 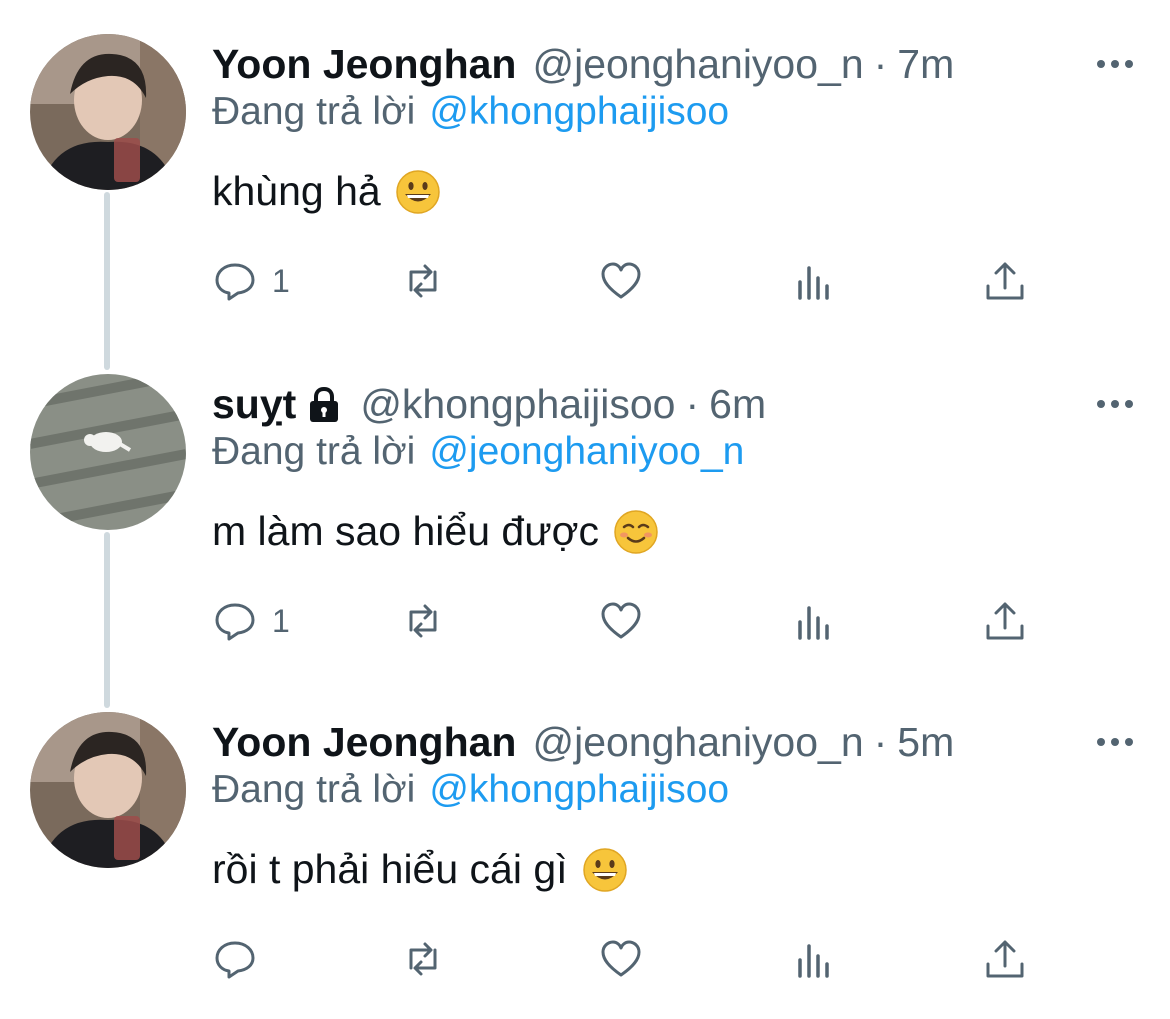 I want to click on tweet-header: suỵt @khongphaijisoo · 6m, so click(x=489, y=404).